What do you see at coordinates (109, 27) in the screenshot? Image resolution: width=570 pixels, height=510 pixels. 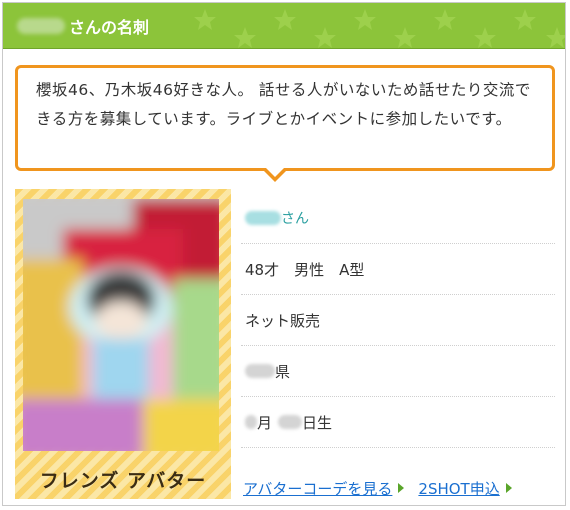 I see `card-title-label: さんの名刺` at bounding box center [109, 27].